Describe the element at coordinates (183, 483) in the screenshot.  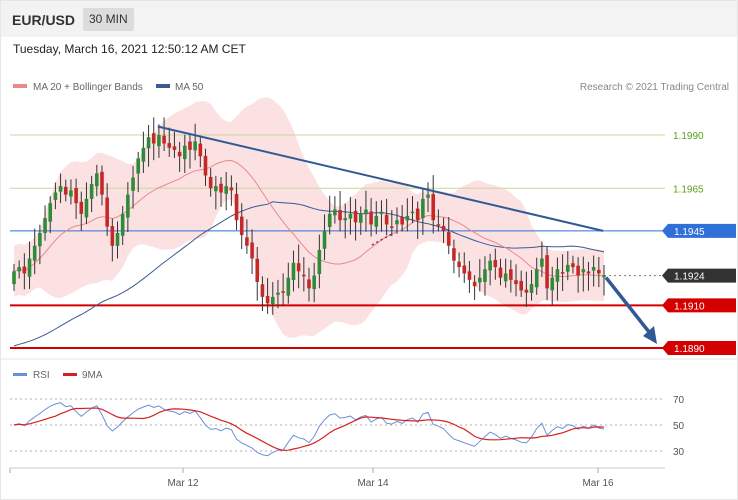
I see `x-tick-label: Mar 12` at that location.